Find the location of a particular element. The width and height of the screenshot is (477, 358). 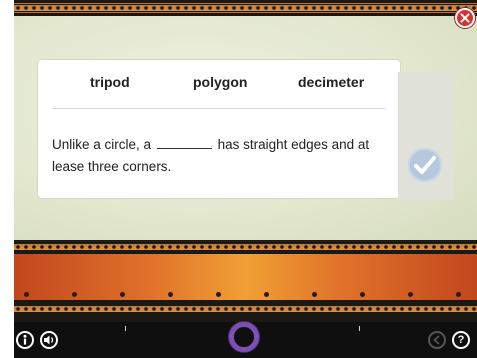

checkmark-icon is located at coordinates (425, 165).